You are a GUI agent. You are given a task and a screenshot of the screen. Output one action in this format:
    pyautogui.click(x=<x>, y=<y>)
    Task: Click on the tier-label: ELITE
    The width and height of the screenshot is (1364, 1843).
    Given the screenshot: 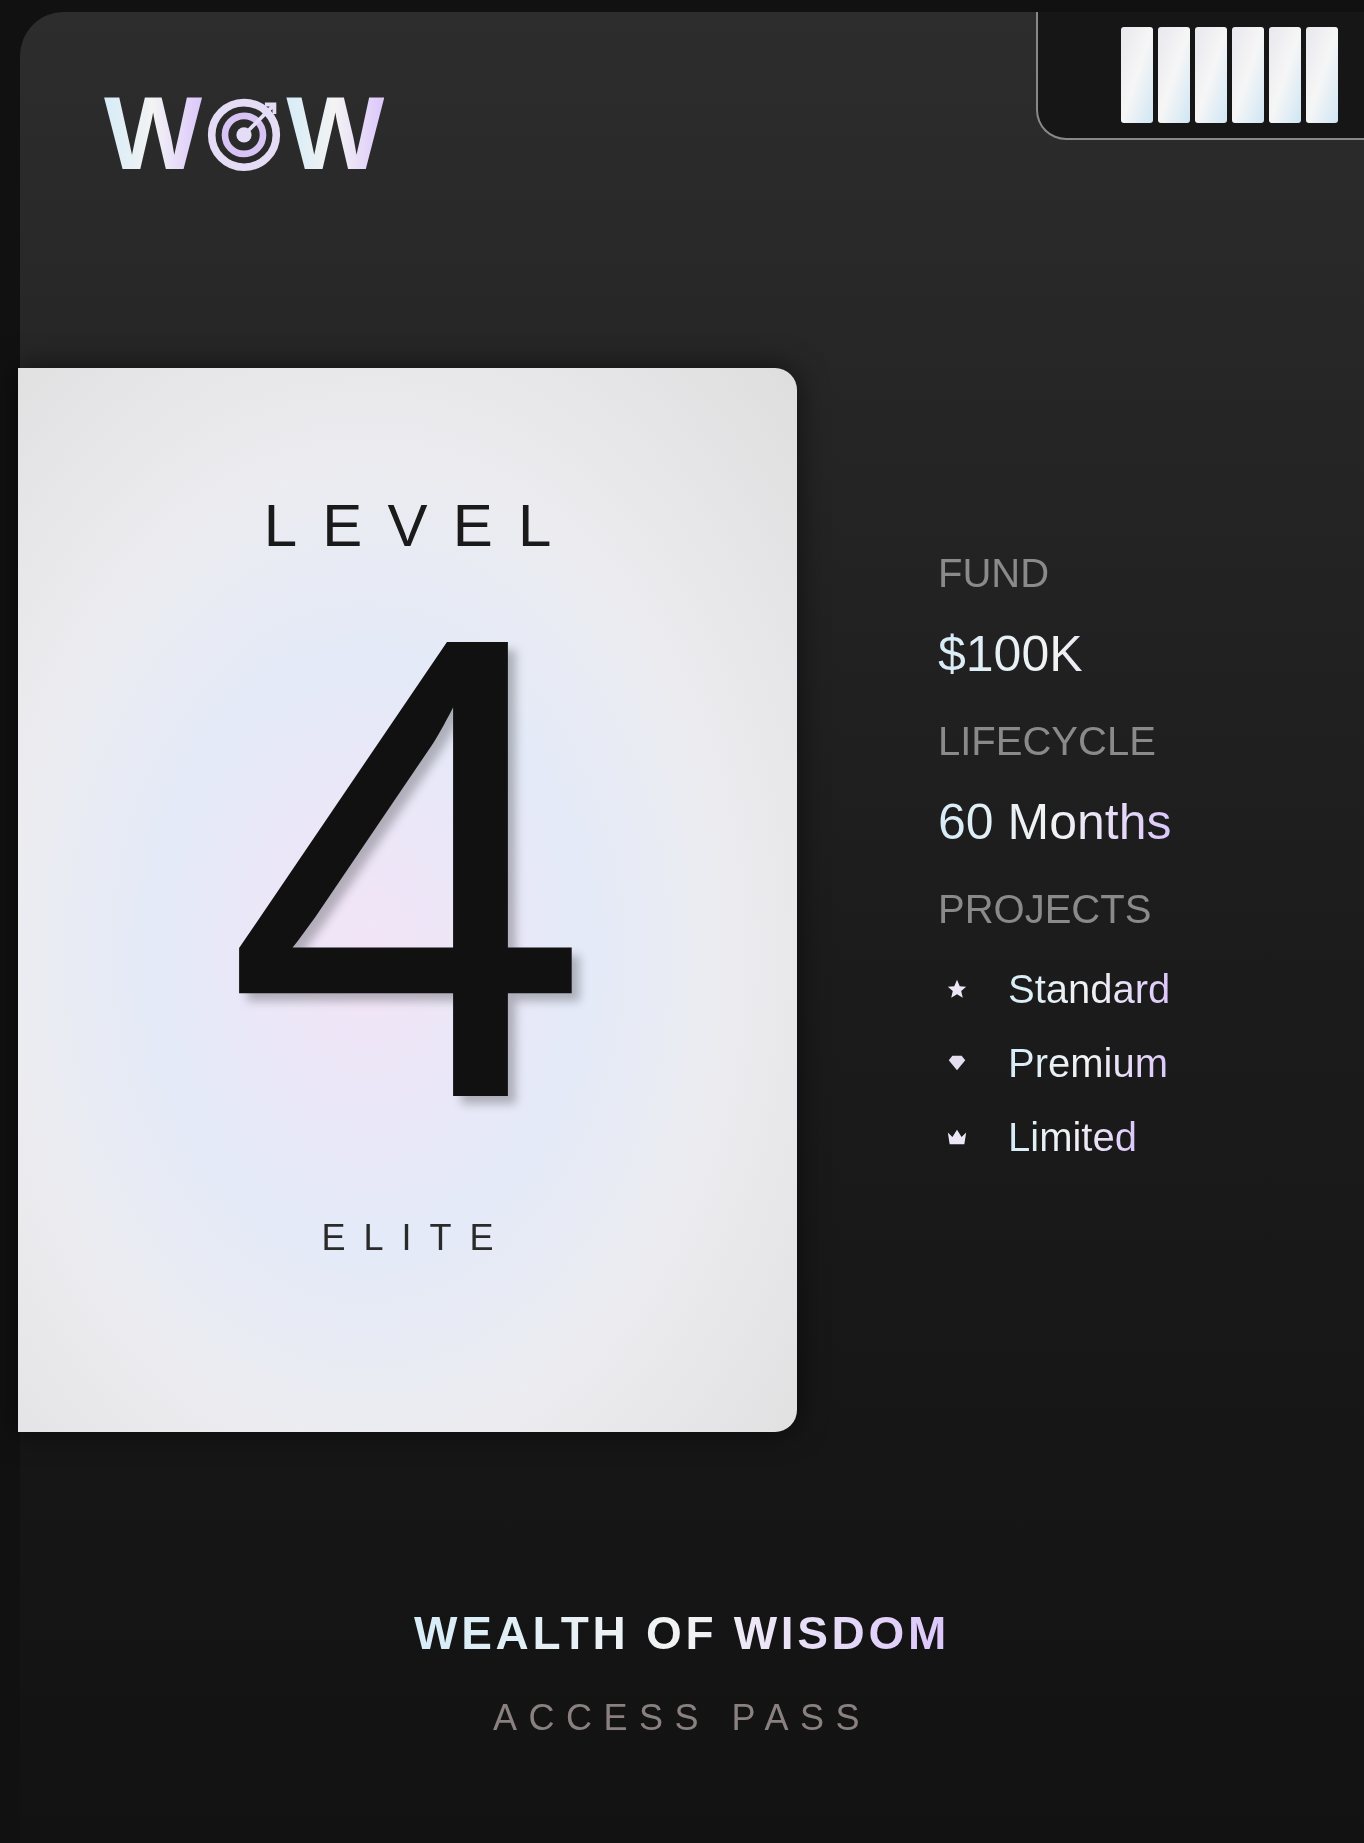 What is the action you would take?
    pyautogui.click(x=416, y=1238)
    